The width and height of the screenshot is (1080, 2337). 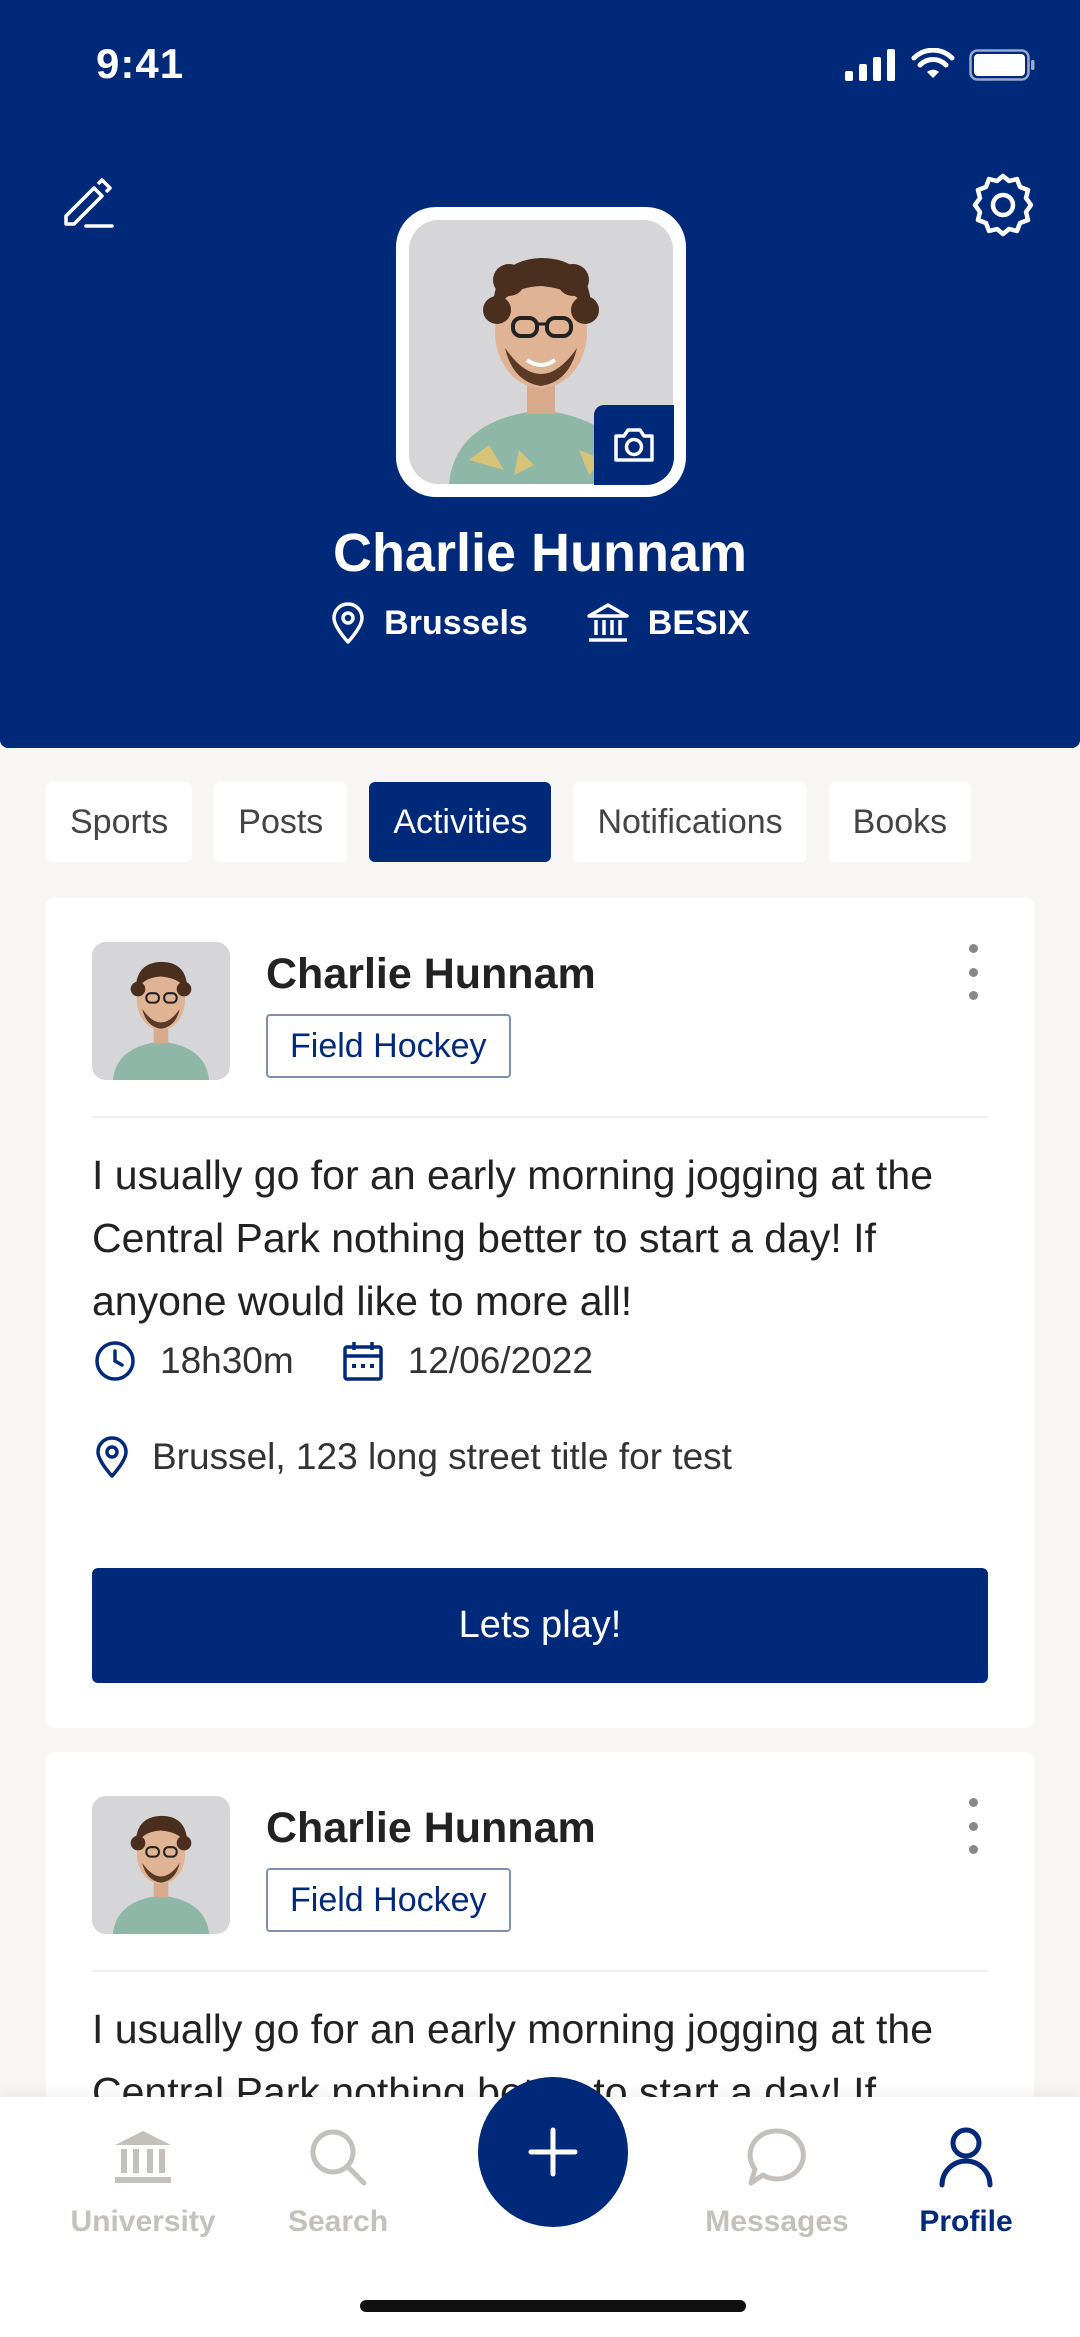 I want to click on nav-profile: Profile, so click(x=966, y=2178).